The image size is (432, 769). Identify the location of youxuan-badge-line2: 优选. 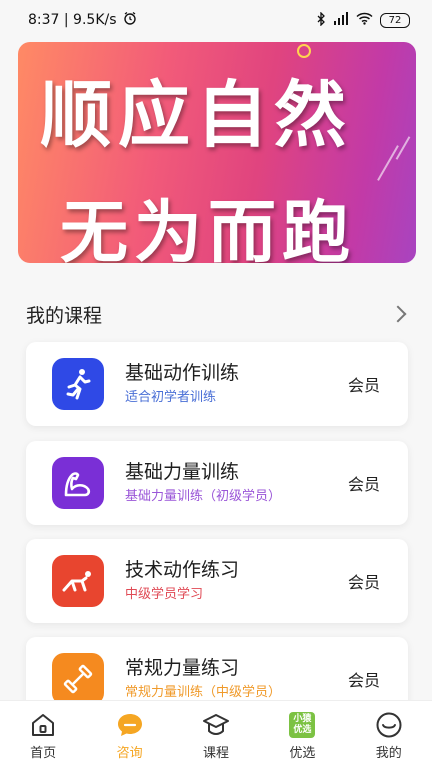
(302, 730).